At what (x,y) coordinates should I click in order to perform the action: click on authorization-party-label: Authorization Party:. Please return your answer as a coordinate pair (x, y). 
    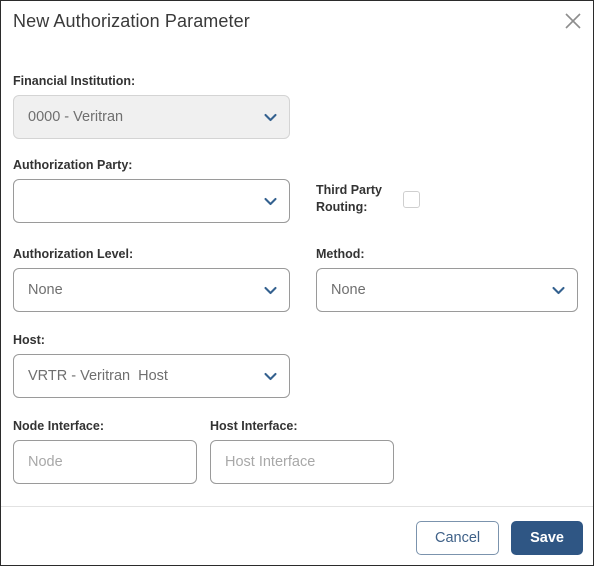
    Looking at the image, I should click on (73, 165).